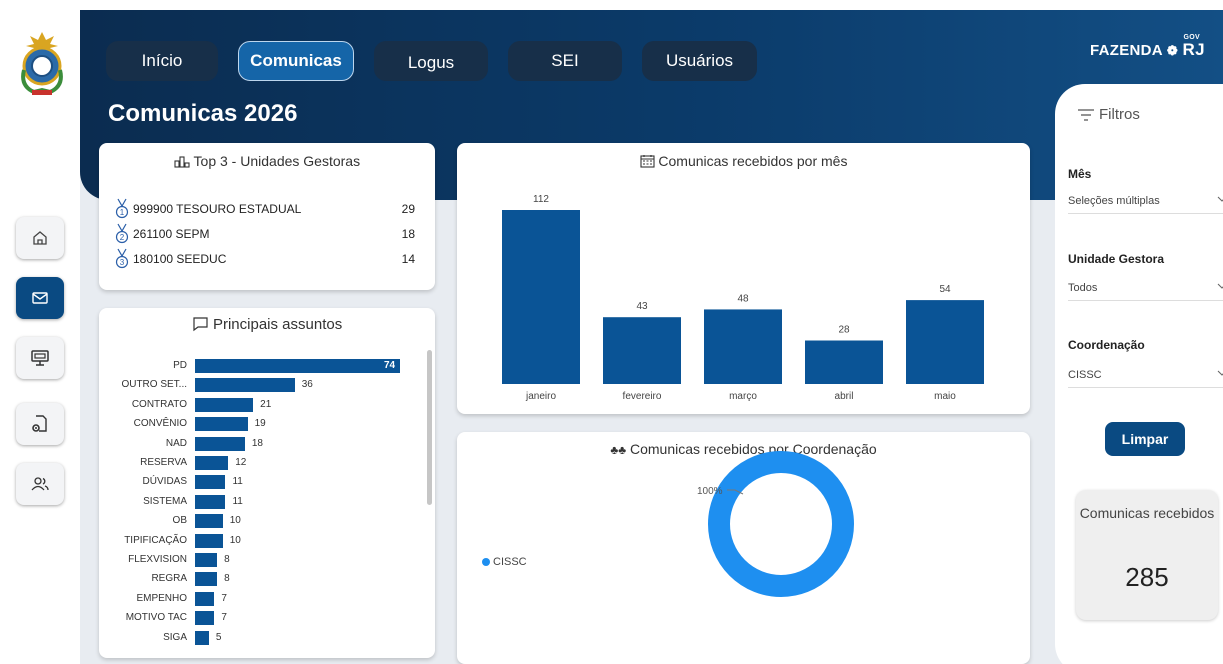 The width and height of the screenshot is (1223, 664). What do you see at coordinates (259, 599) in the screenshot?
I see `subject-bar-row: EMPENHO 7` at bounding box center [259, 599].